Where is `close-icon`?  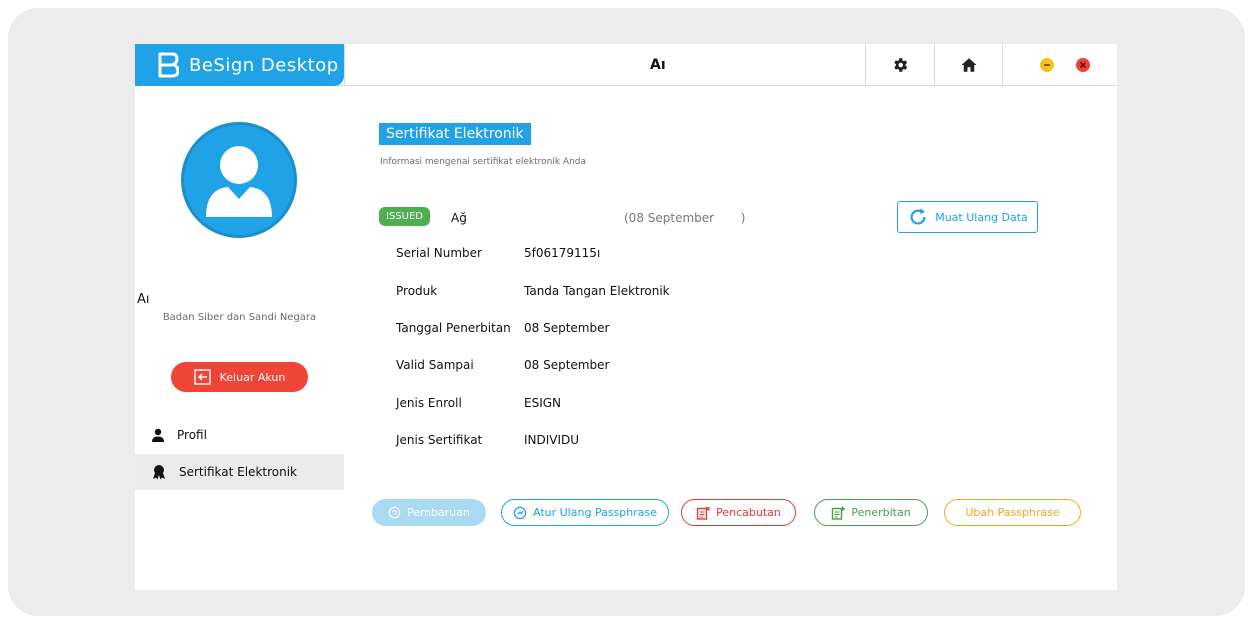 close-icon is located at coordinates (1083, 65).